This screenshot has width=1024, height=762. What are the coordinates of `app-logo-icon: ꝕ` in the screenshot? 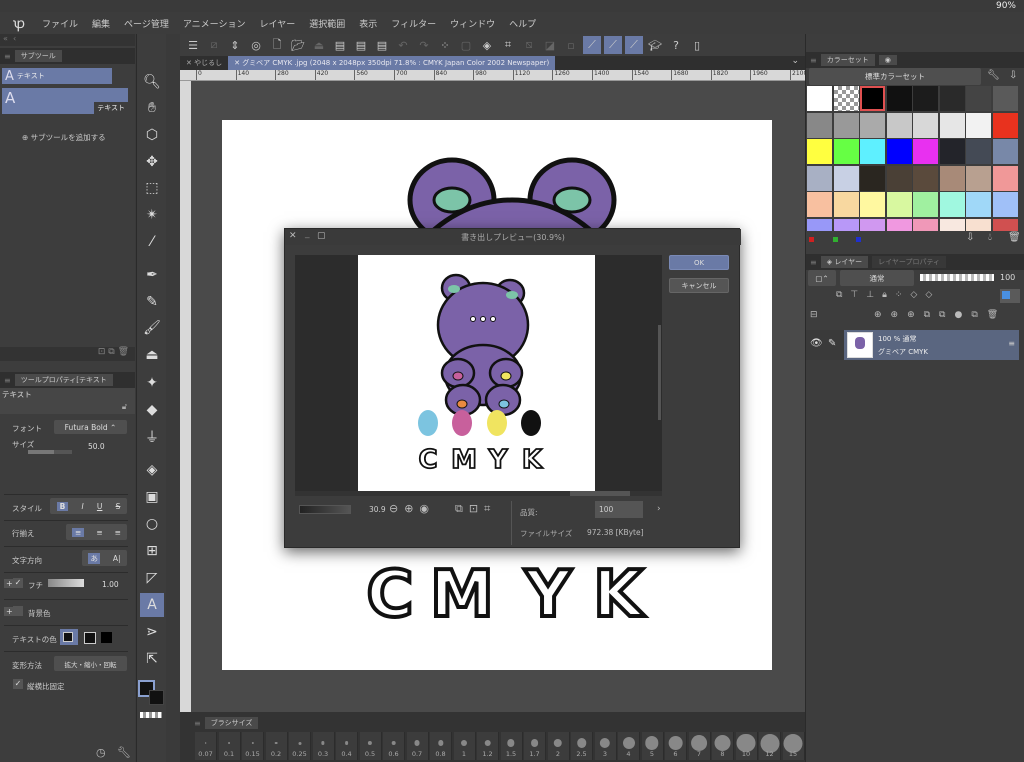 It's located at (19, 23).